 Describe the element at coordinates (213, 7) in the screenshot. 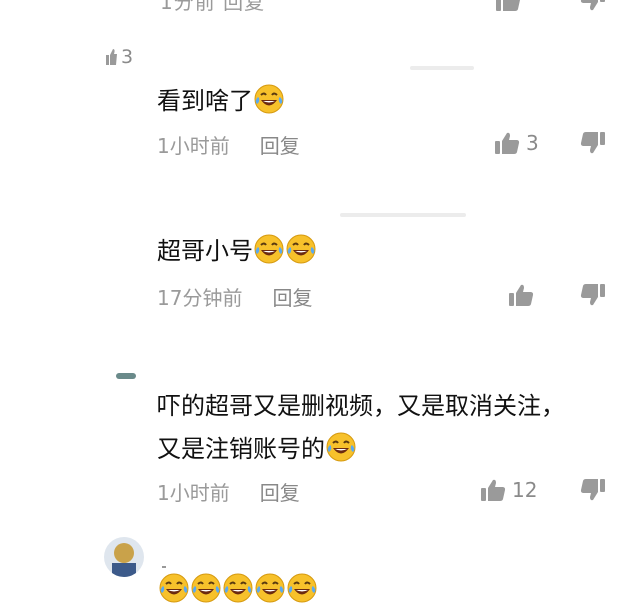

I see `previous-comment-meta: 1分前 回复` at that location.